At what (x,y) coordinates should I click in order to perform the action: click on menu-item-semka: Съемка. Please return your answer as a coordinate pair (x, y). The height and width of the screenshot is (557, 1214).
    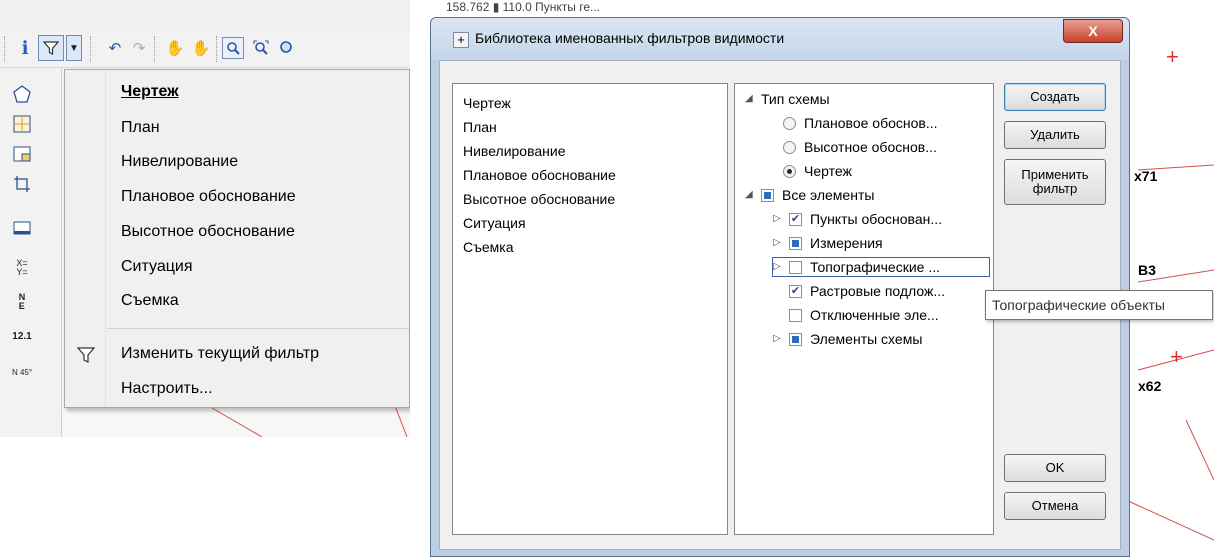
    Looking at the image, I should click on (150, 301).